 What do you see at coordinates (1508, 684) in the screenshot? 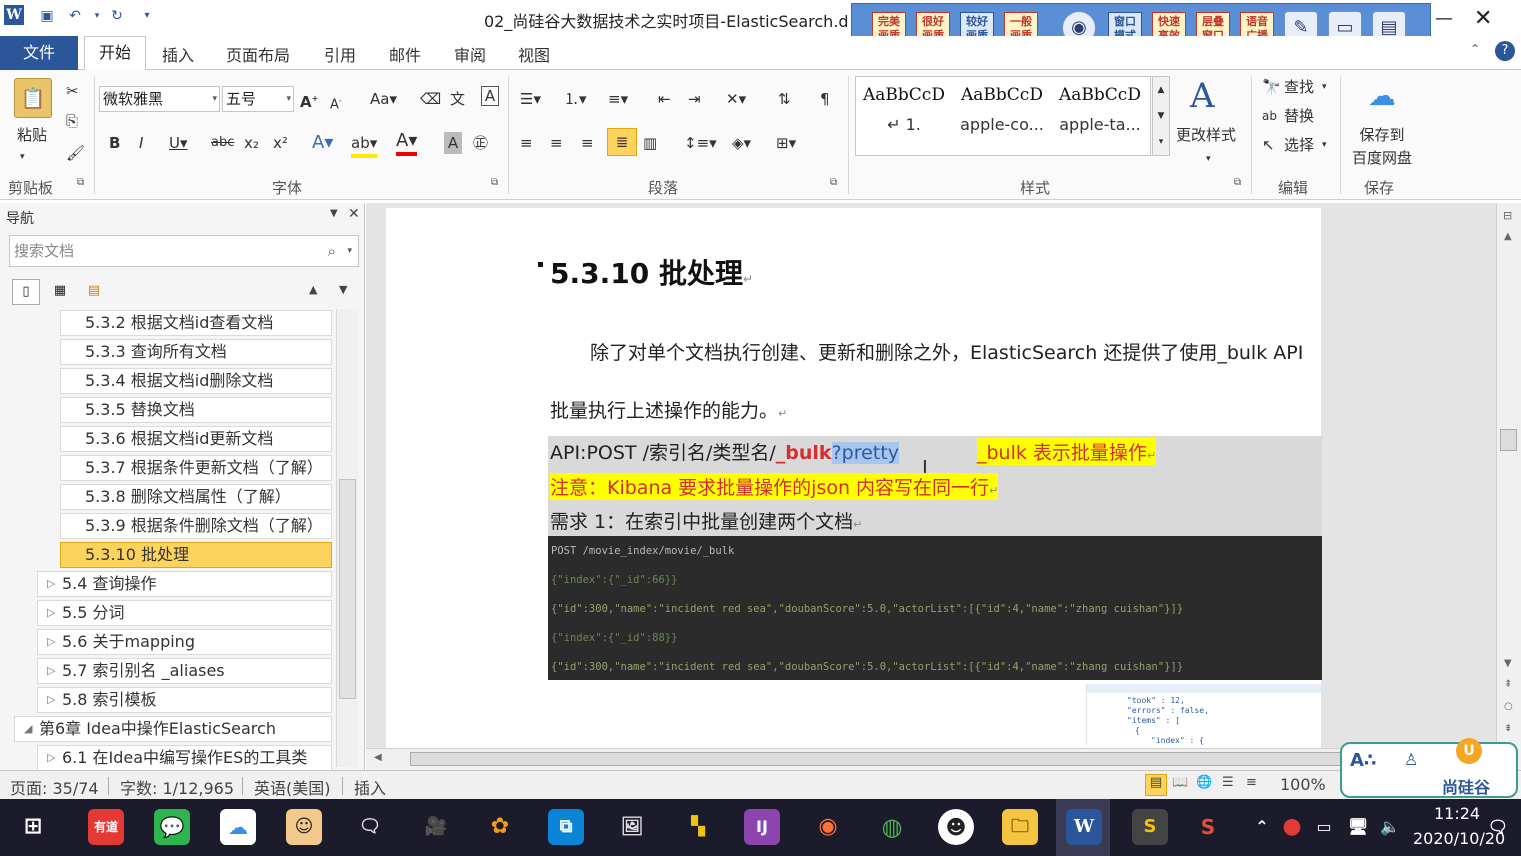
I see `prev-page-icon: ⇞` at bounding box center [1508, 684].